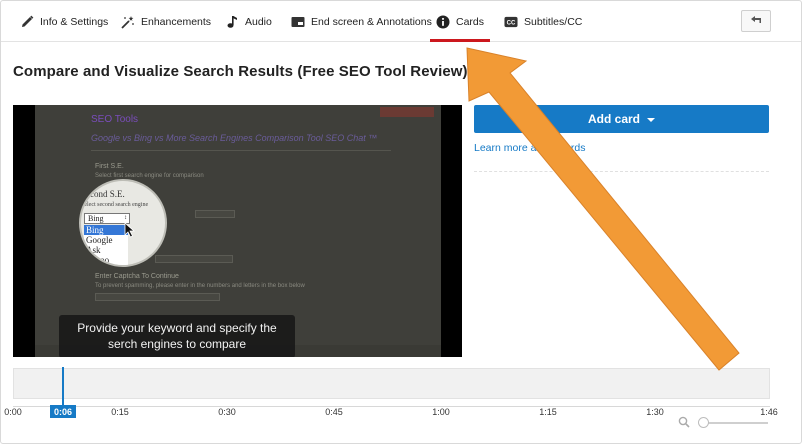 The width and height of the screenshot is (802, 444). Describe the element at coordinates (553, 21) in the screenshot. I see `tab-label: Subtitles/CC` at that location.